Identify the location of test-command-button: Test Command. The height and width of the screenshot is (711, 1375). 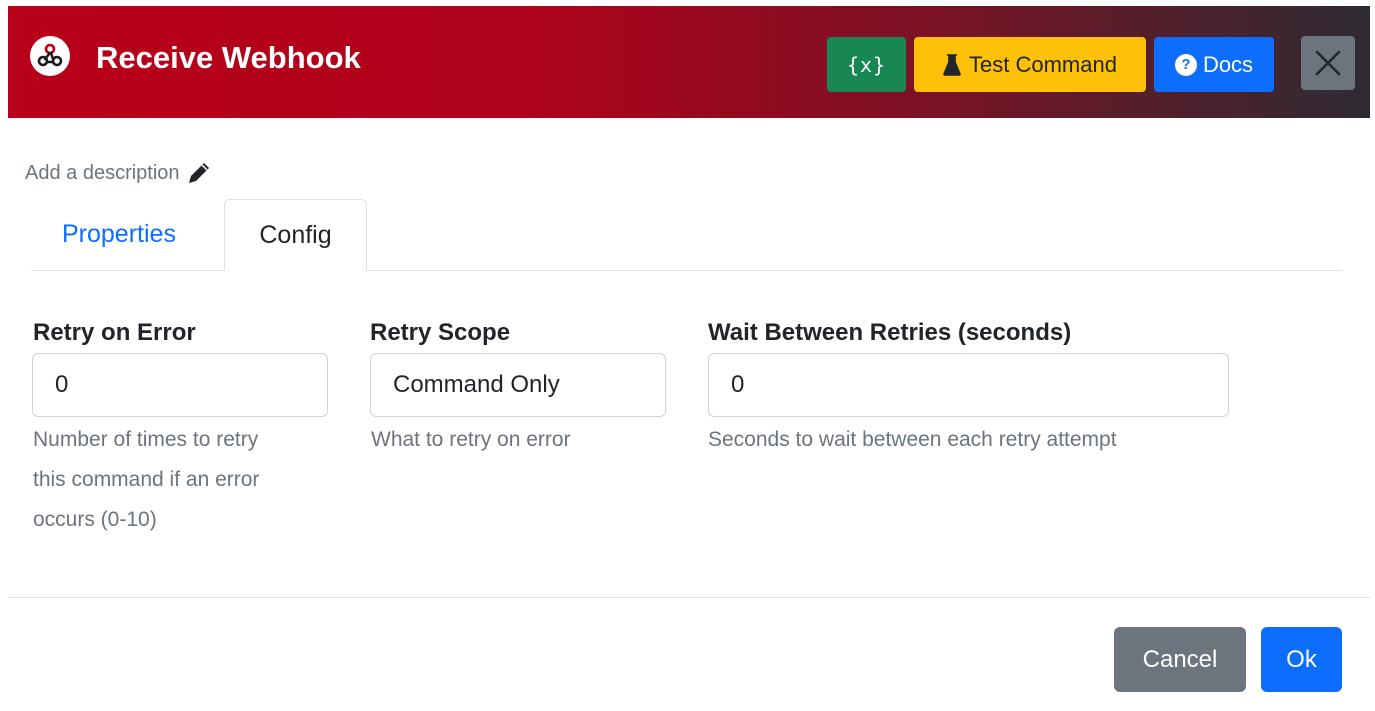
(1030, 64).